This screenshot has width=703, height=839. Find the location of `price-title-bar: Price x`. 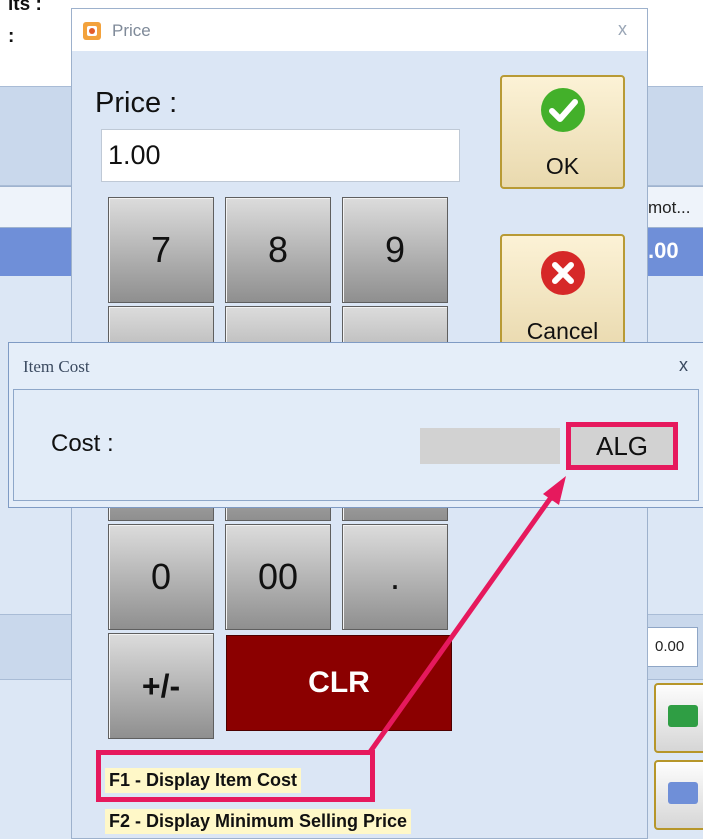

price-title-bar: Price x is located at coordinates (359, 30).